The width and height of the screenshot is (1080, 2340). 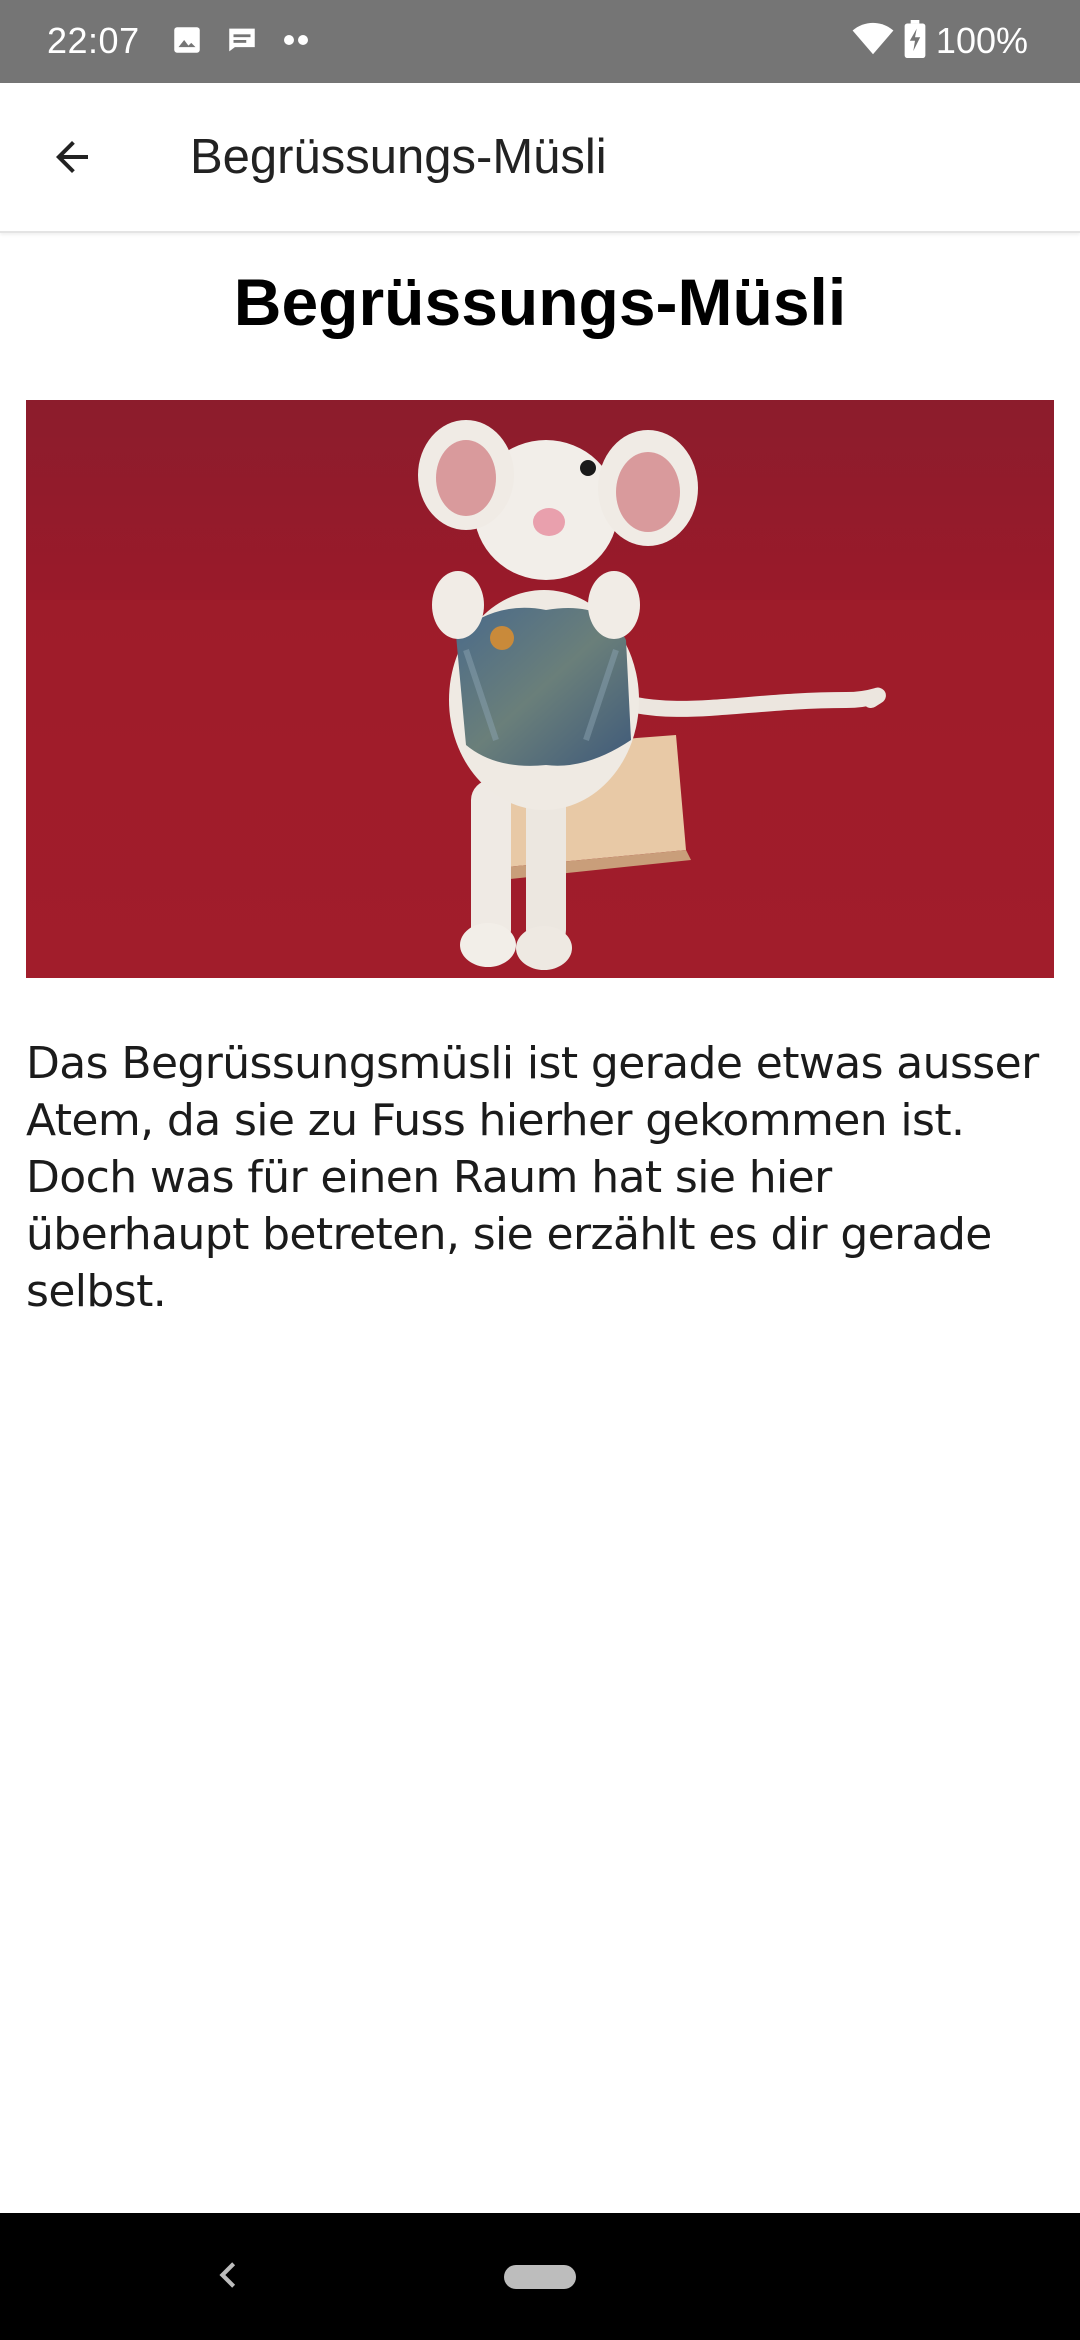 I want to click on page-title: Begrüssungs-Müsli, so click(x=540, y=302).